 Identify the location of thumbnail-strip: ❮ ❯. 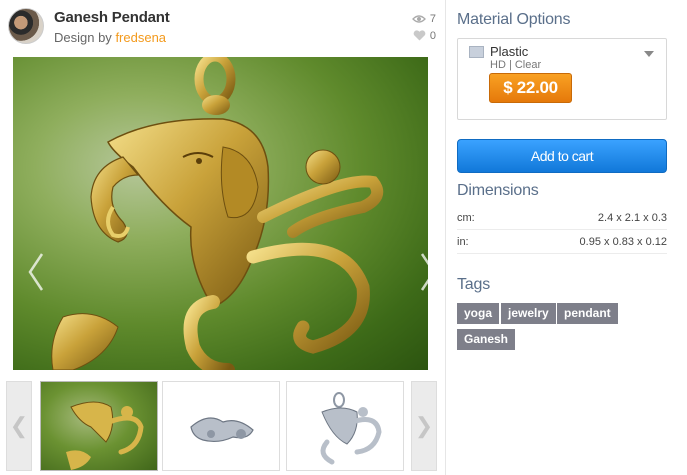
(221, 426).